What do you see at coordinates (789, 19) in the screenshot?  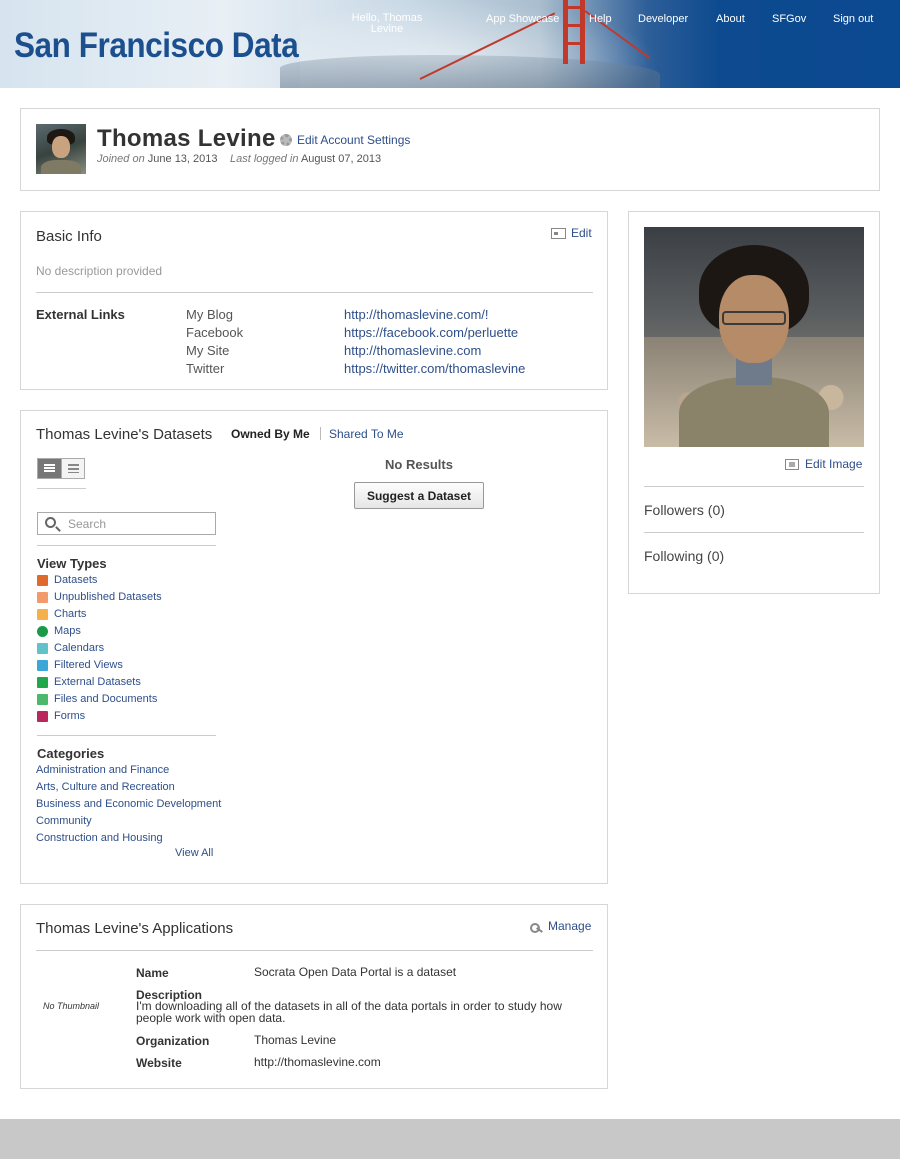 I see `nav-sfgov: SFGov` at bounding box center [789, 19].